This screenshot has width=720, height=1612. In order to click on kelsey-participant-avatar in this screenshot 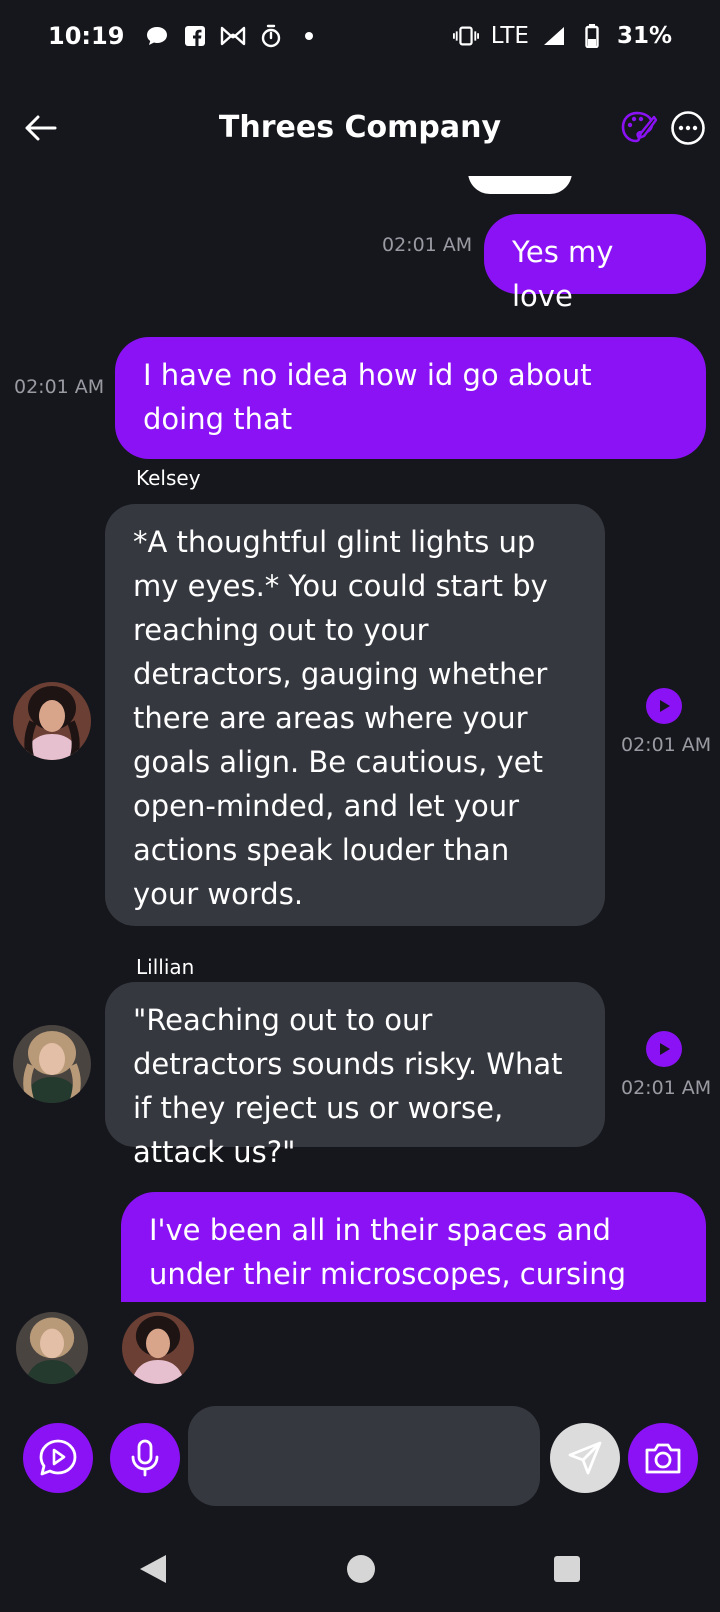, I will do `click(158, 1348)`.